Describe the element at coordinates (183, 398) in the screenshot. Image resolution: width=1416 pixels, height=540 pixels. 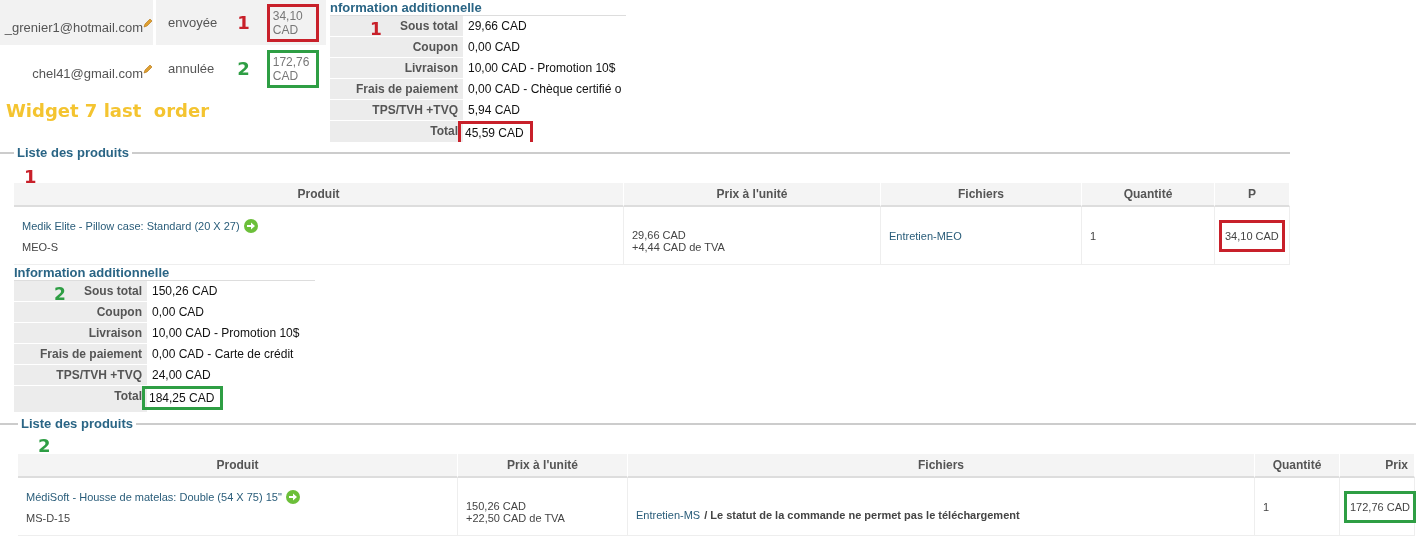
I see `summary-value: 184,25 CAD` at that location.